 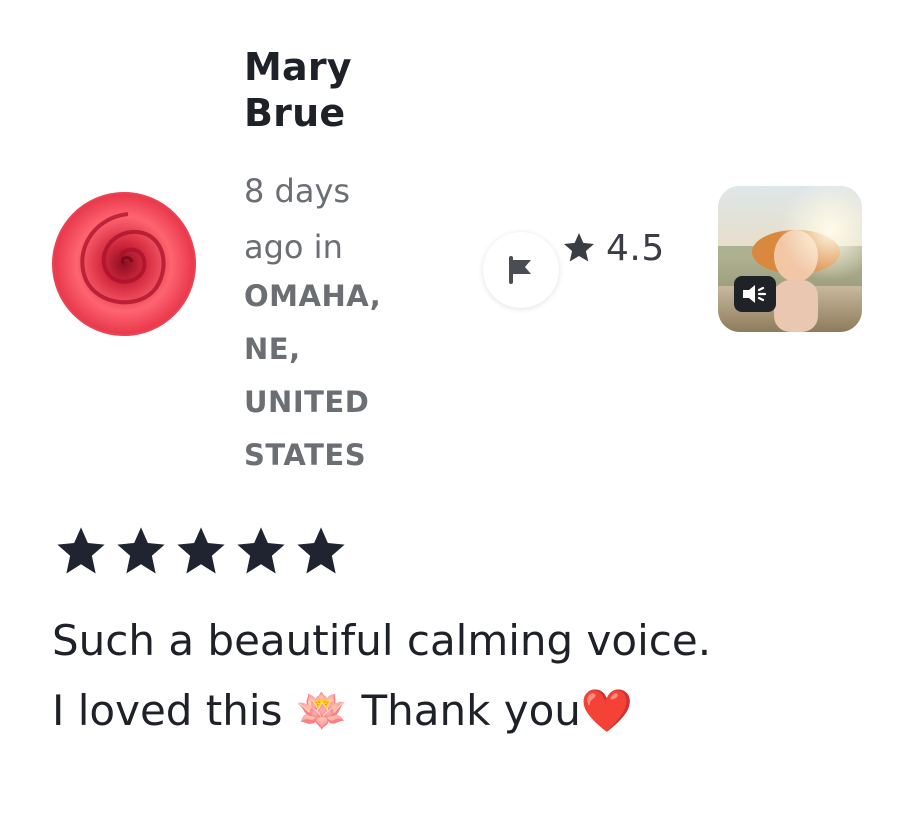 I want to click on review-location: OMAHA, NE, UNITED STATES, so click(x=329, y=376).